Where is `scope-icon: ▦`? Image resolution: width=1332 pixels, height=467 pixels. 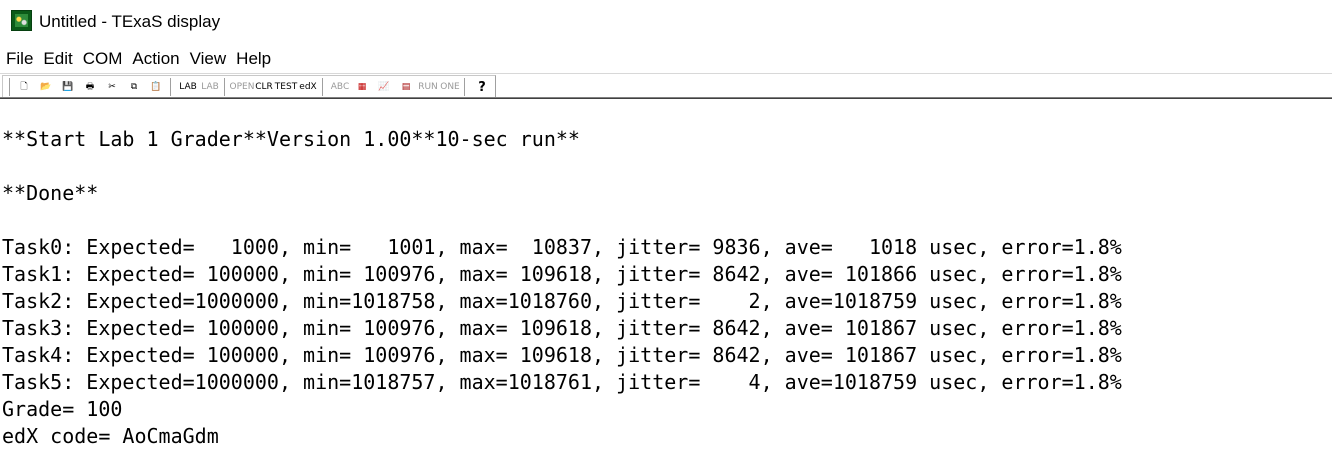 scope-icon: ▦ is located at coordinates (362, 87).